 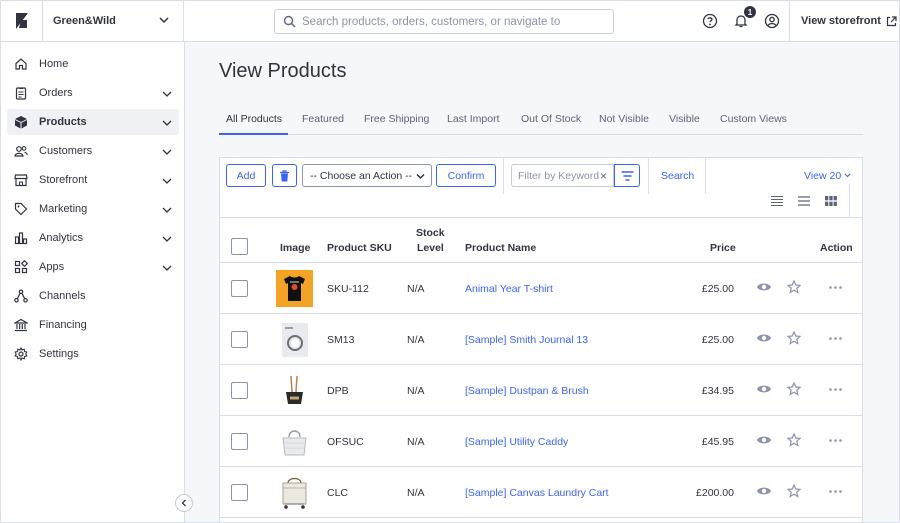 I want to click on column-stock-level: Level, so click(x=430, y=248).